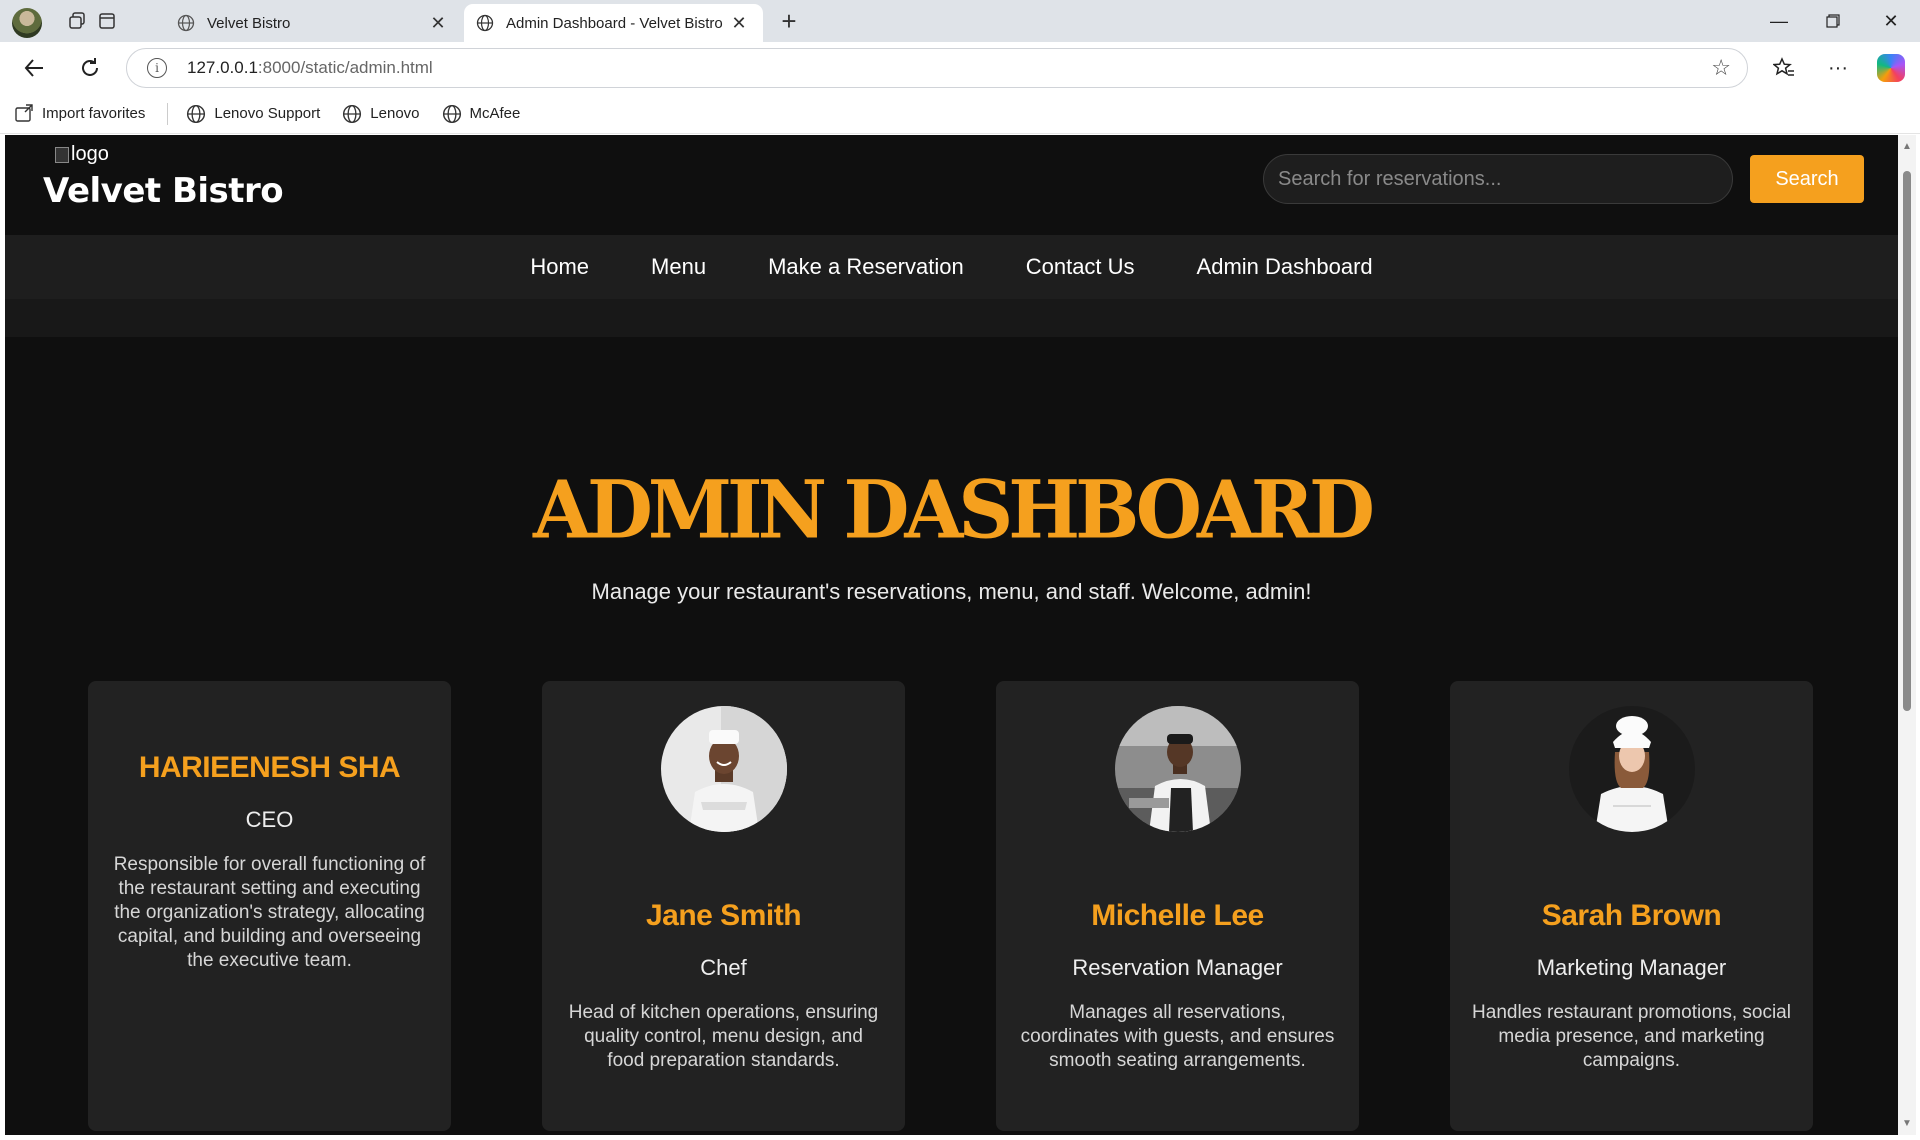  What do you see at coordinates (951, 185) in the screenshot?
I see `site-header: logo Velvet Bistro Search` at bounding box center [951, 185].